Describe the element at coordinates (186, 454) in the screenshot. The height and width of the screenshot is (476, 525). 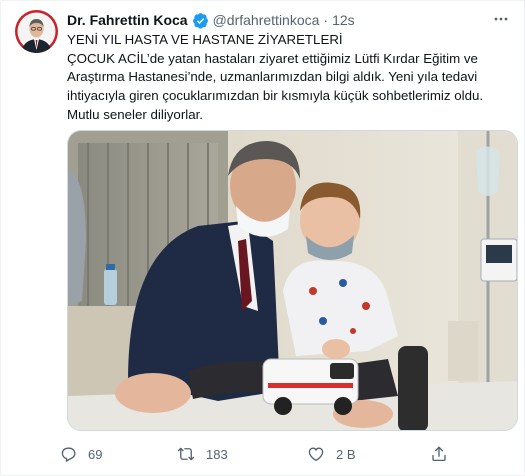
I see `retweet-icon` at that location.